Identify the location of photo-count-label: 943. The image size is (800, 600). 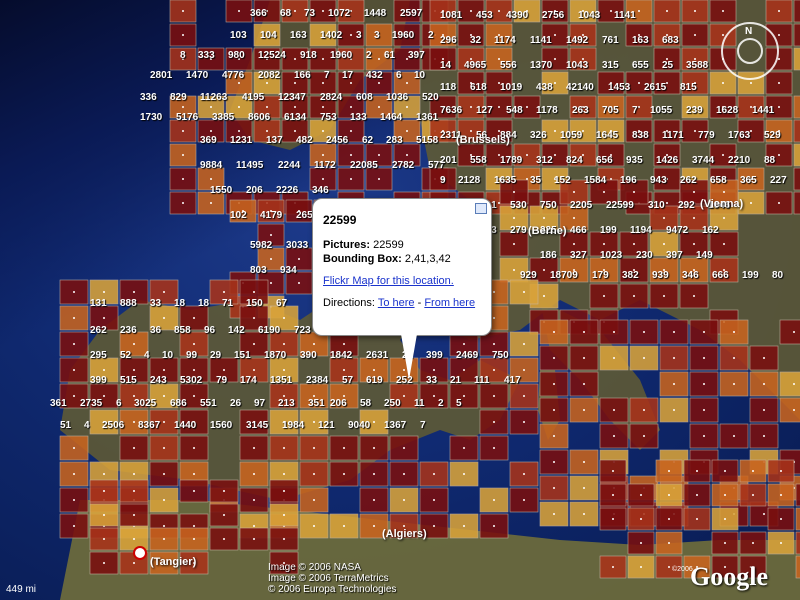
(658, 180).